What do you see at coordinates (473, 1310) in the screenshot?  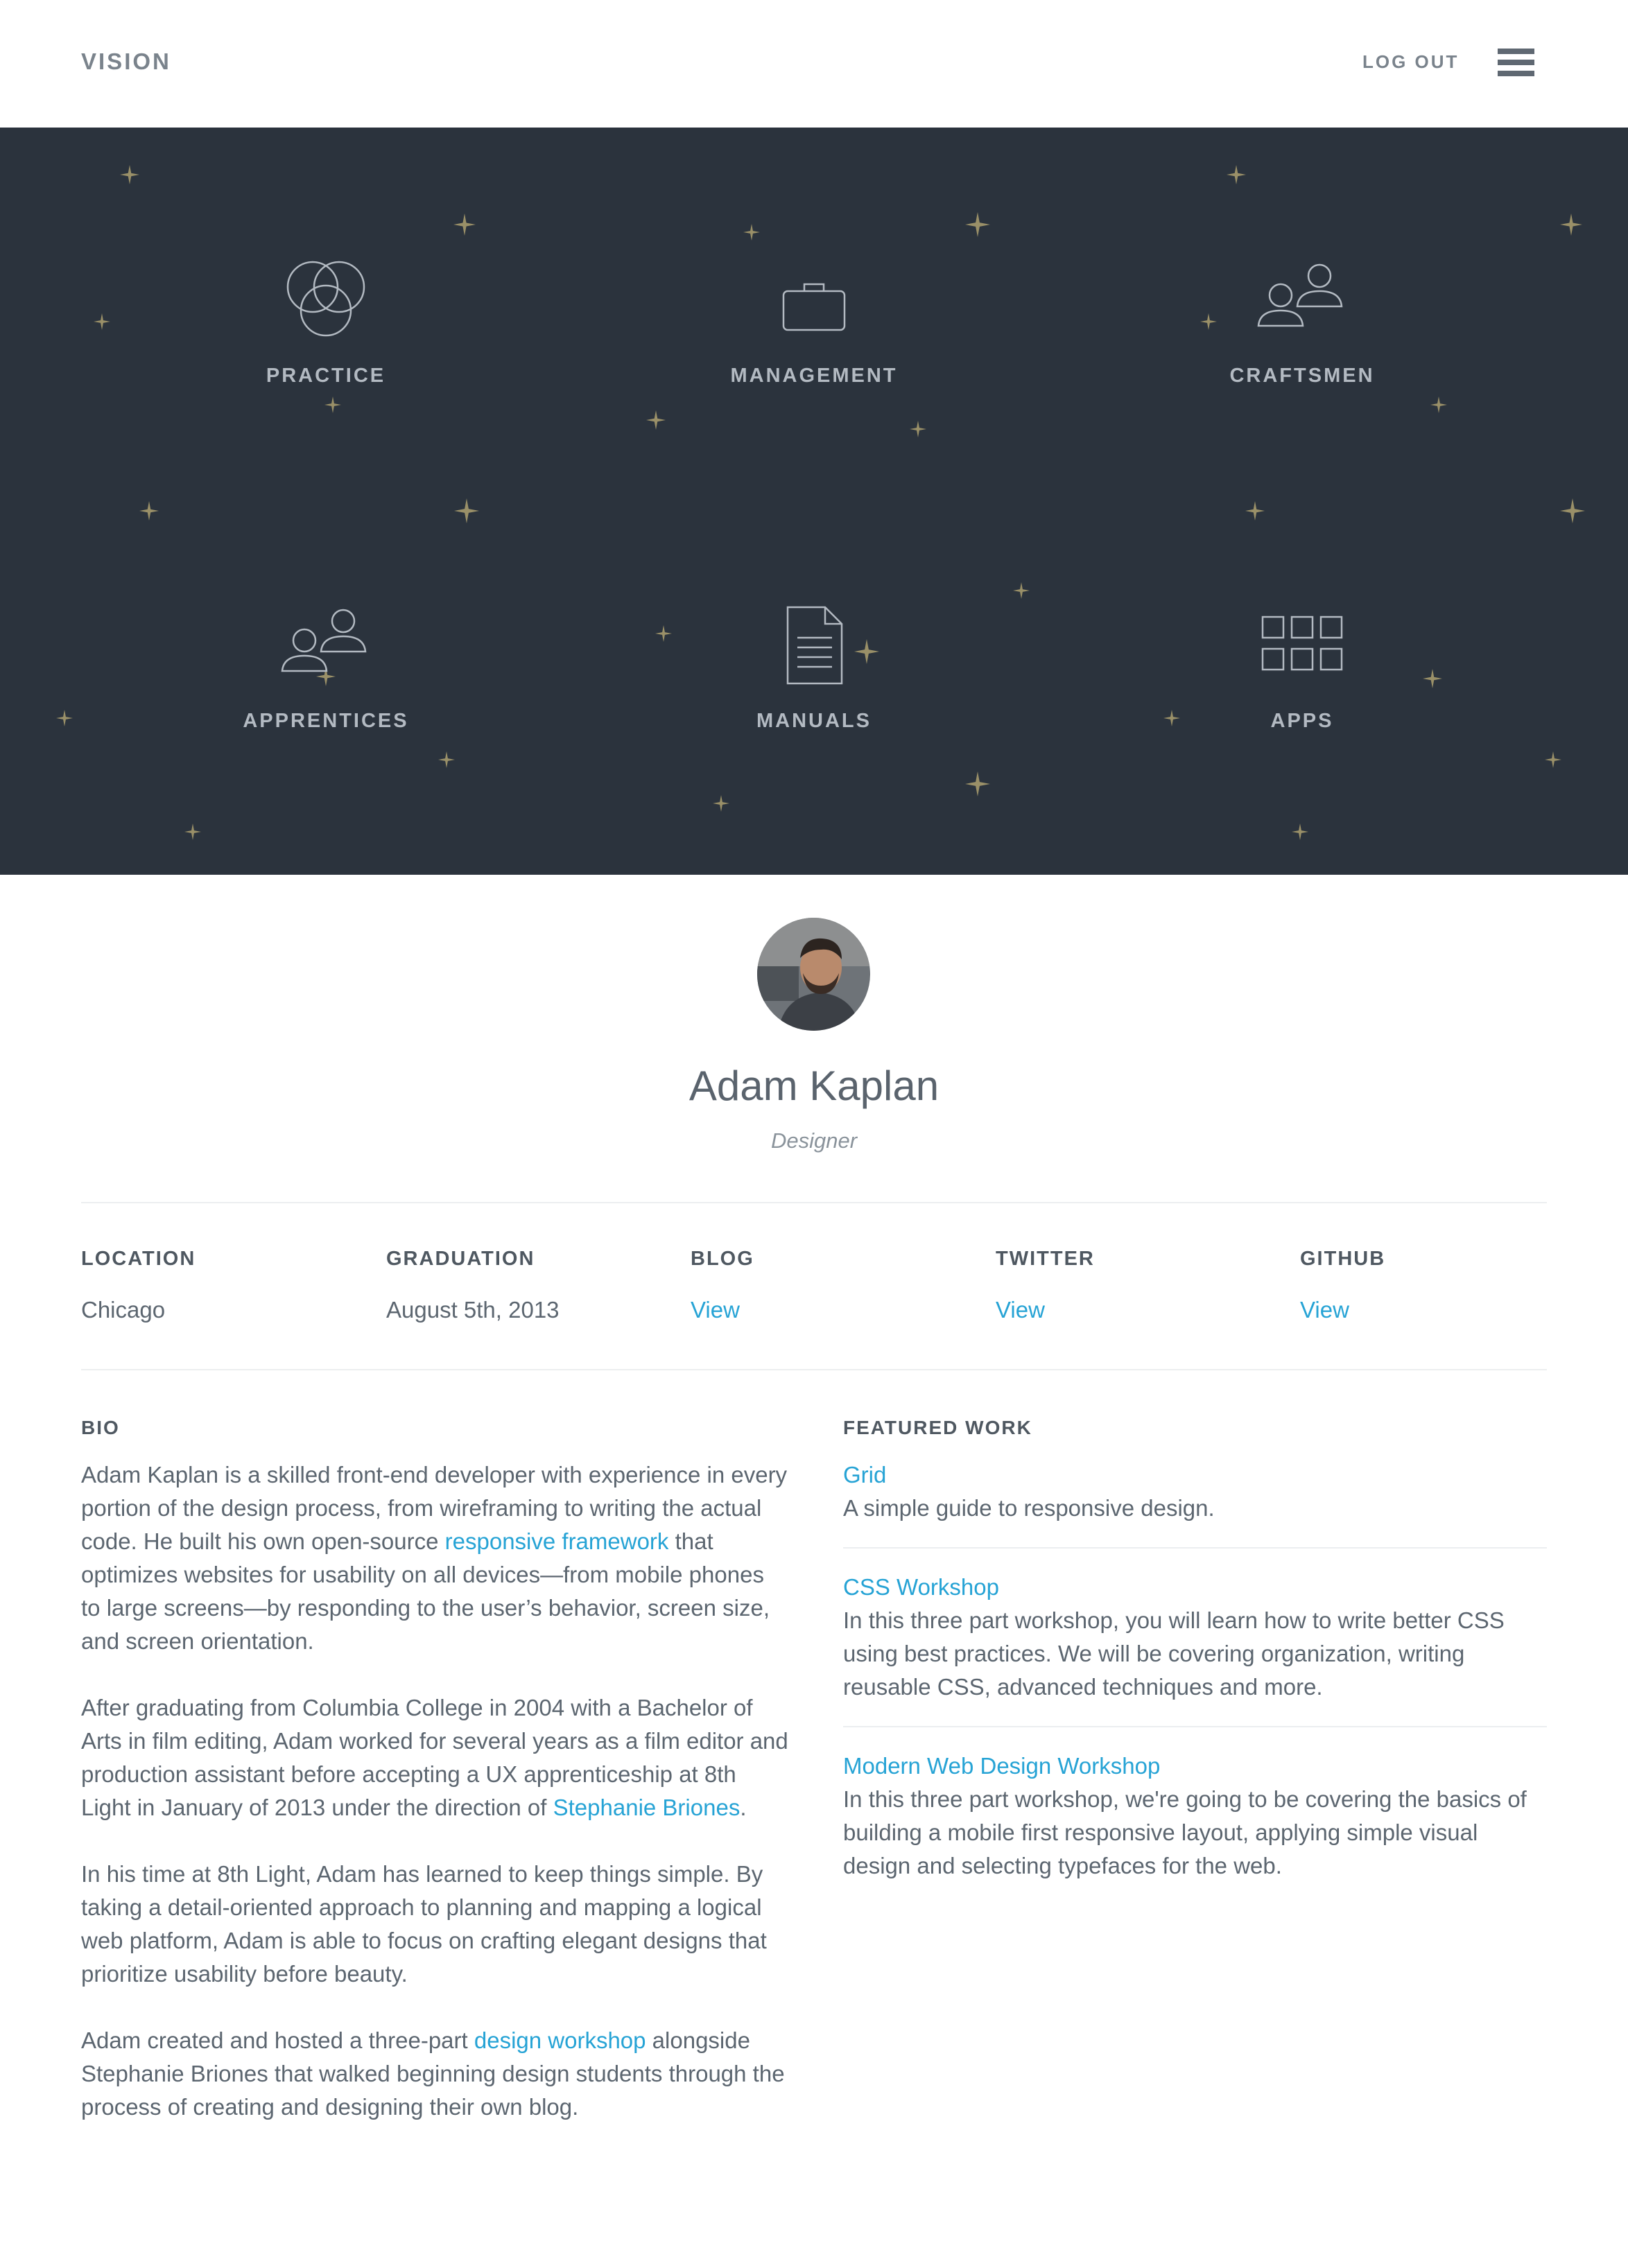 I see `stat-value: August 5th, 2013` at bounding box center [473, 1310].